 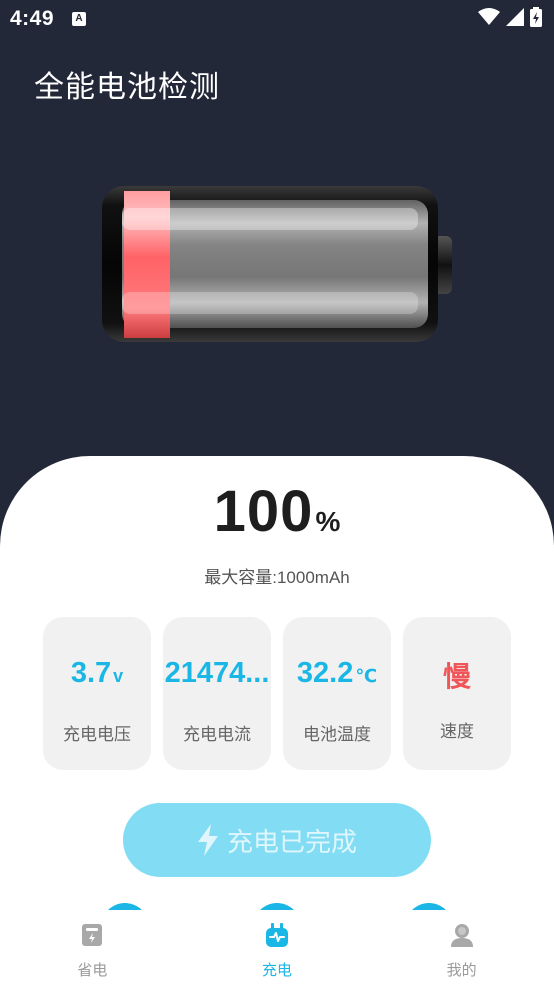 I want to click on lightning-icon, so click(x=207, y=840).